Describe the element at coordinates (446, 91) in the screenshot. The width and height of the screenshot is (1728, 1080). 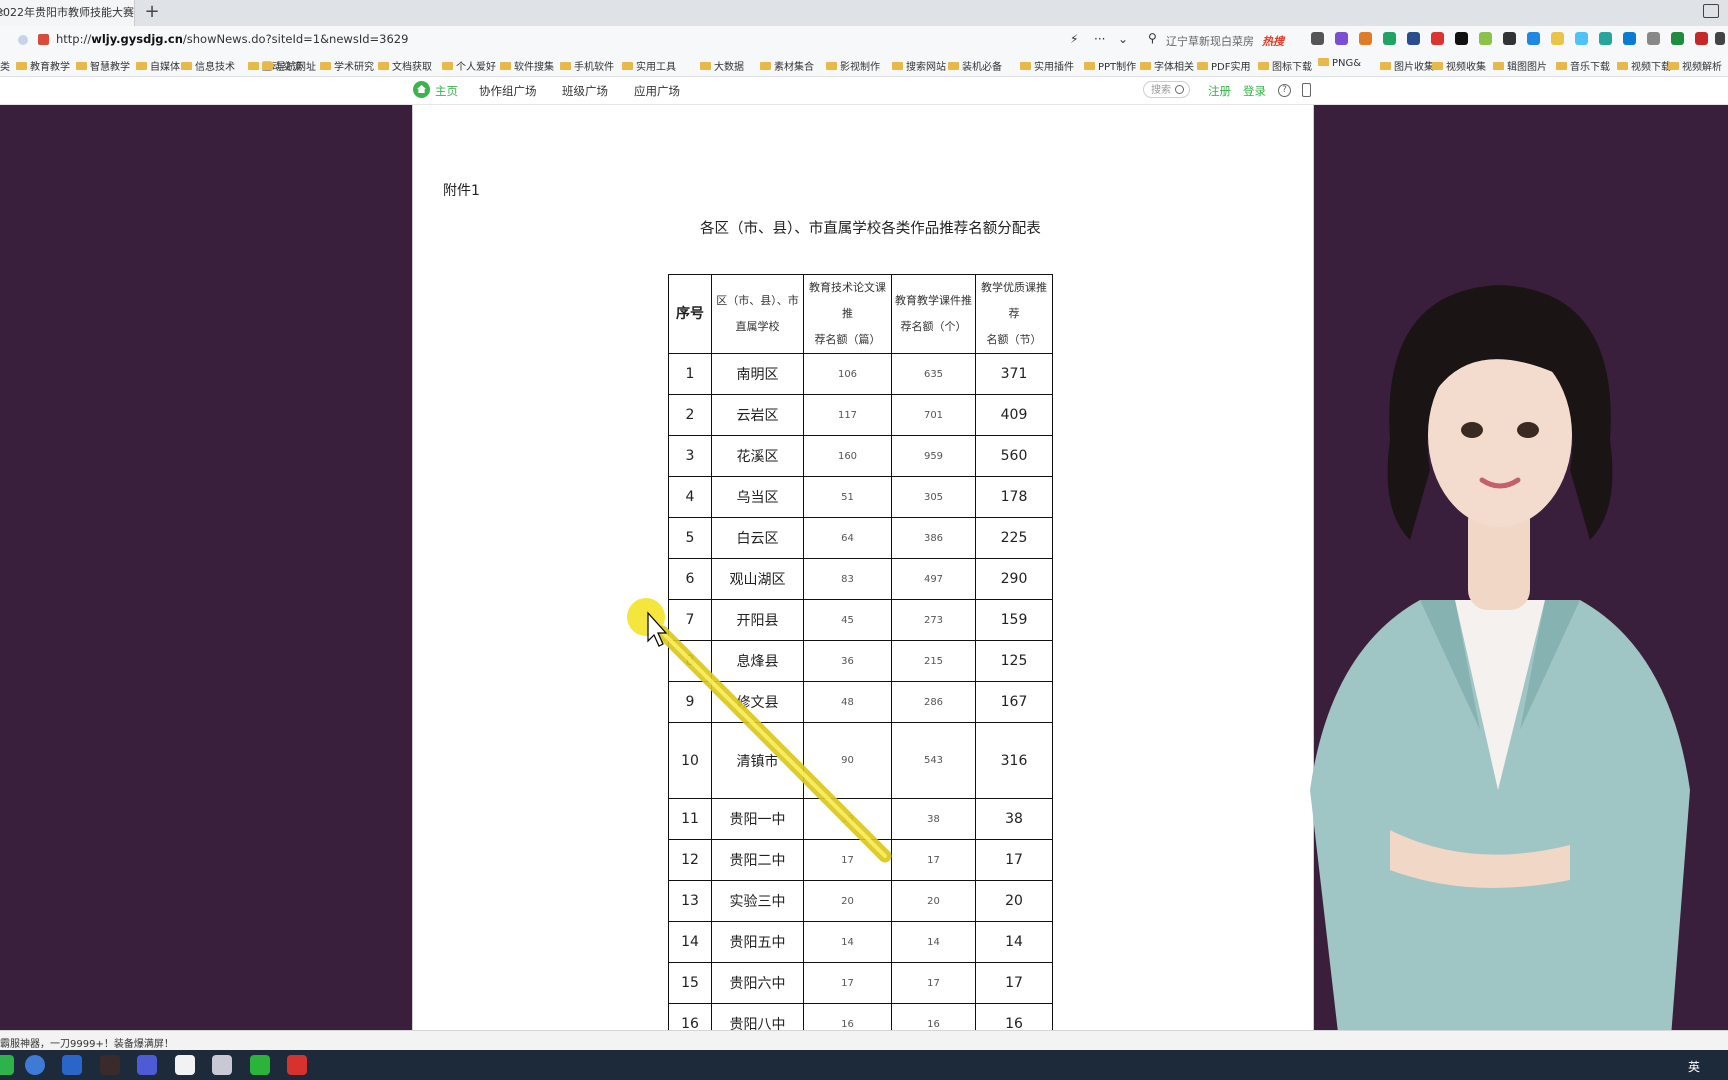
I see `nav-item-home: 主页` at that location.